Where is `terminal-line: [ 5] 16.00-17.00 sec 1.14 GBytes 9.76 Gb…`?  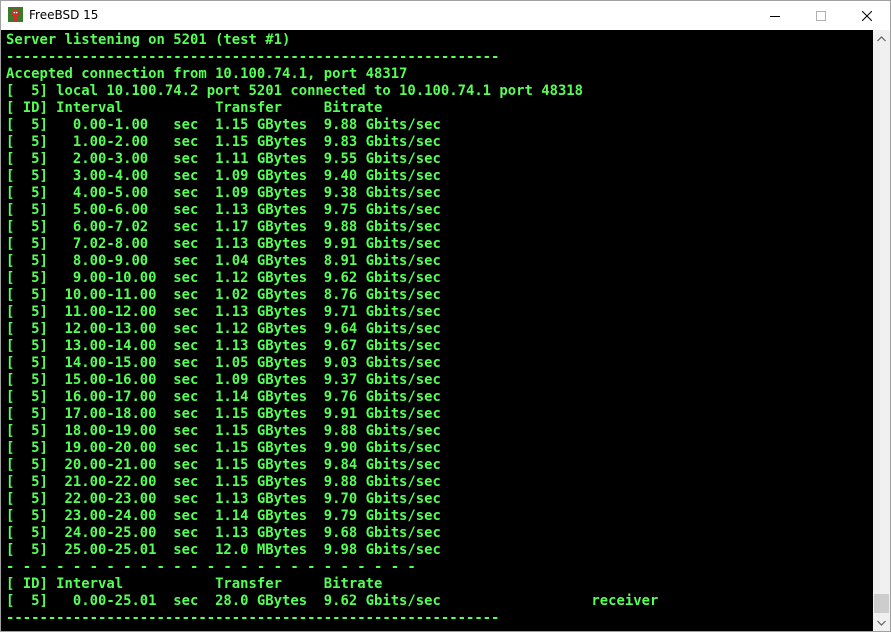 terminal-line: [ 5] 16.00-17.00 sec 1.14 GBytes 9.76 Gb… is located at coordinates (223, 397).